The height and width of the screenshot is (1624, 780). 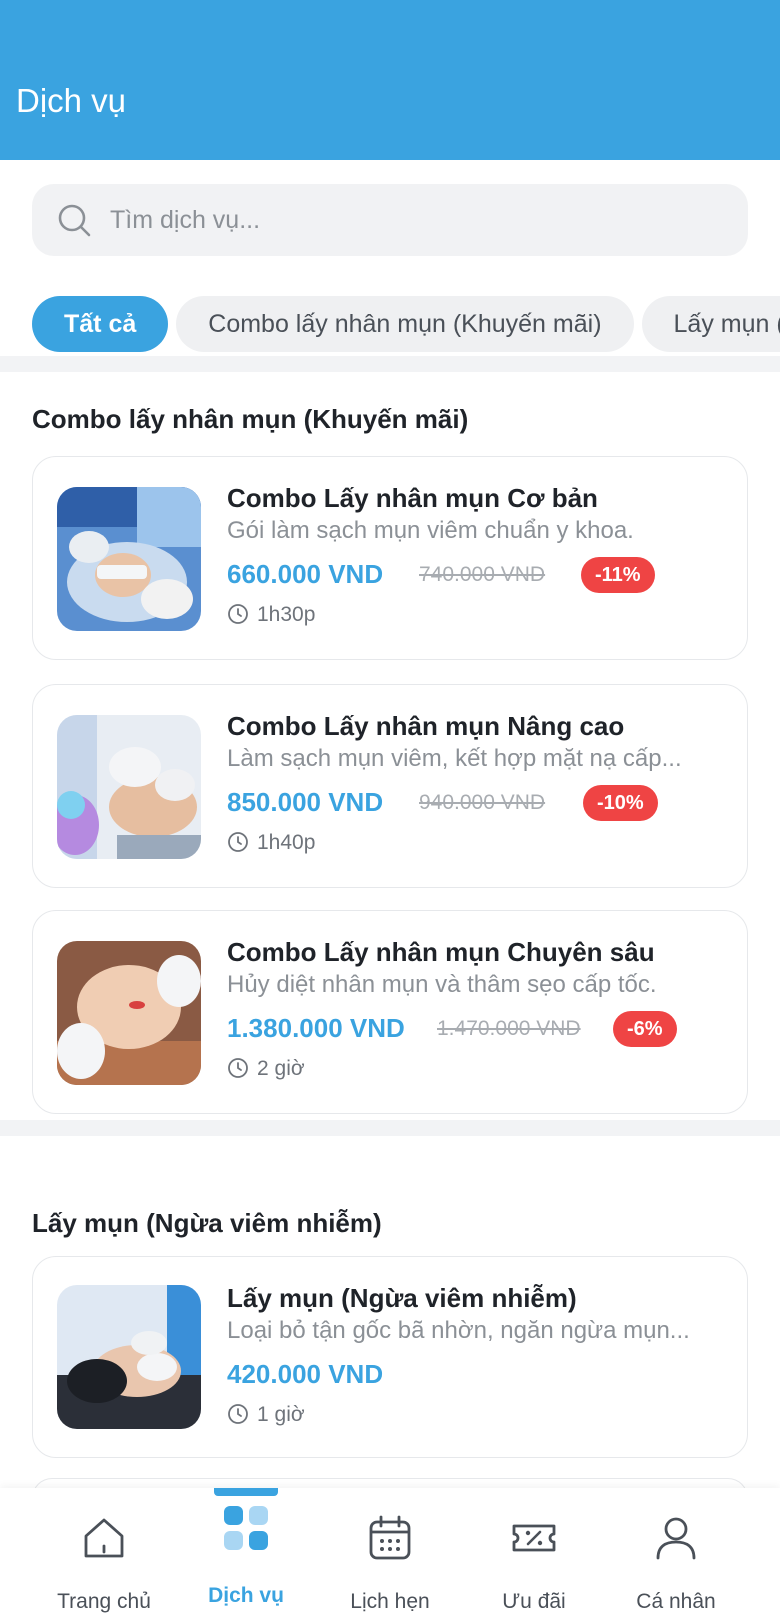 I want to click on service-description: Hủy diệt nhân mụn và thâm sẹo cấp tốc., so click(x=442, y=984).